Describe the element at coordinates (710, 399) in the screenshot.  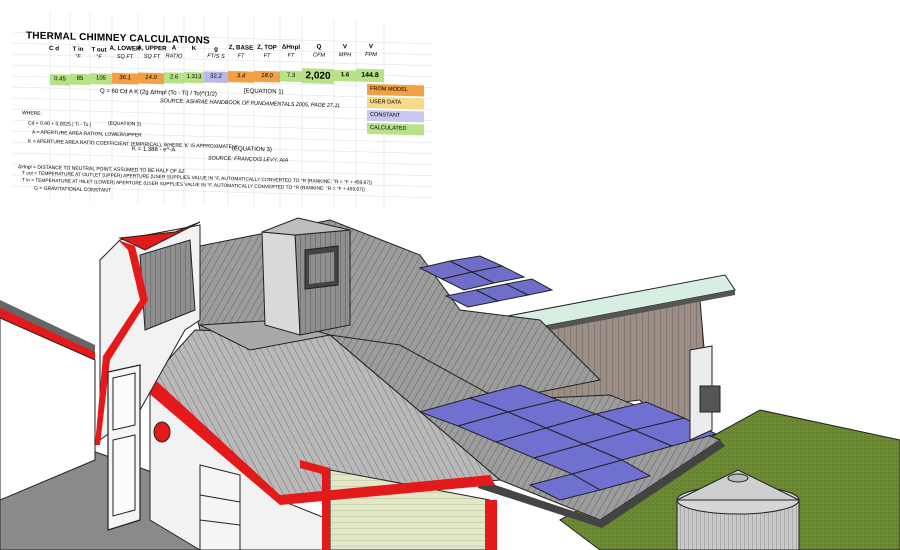
I see `ac-unit` at that location.